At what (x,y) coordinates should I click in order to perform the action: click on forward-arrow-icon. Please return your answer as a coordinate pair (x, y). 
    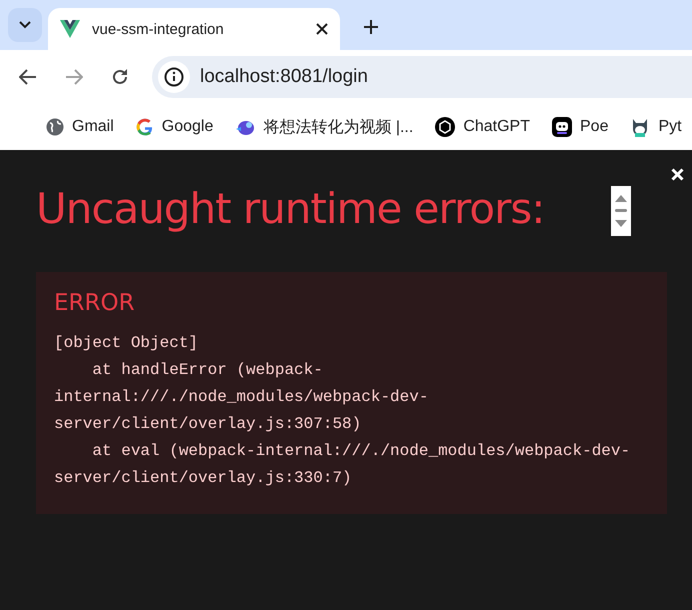
    Looking at the image, I should click on (74, 77).